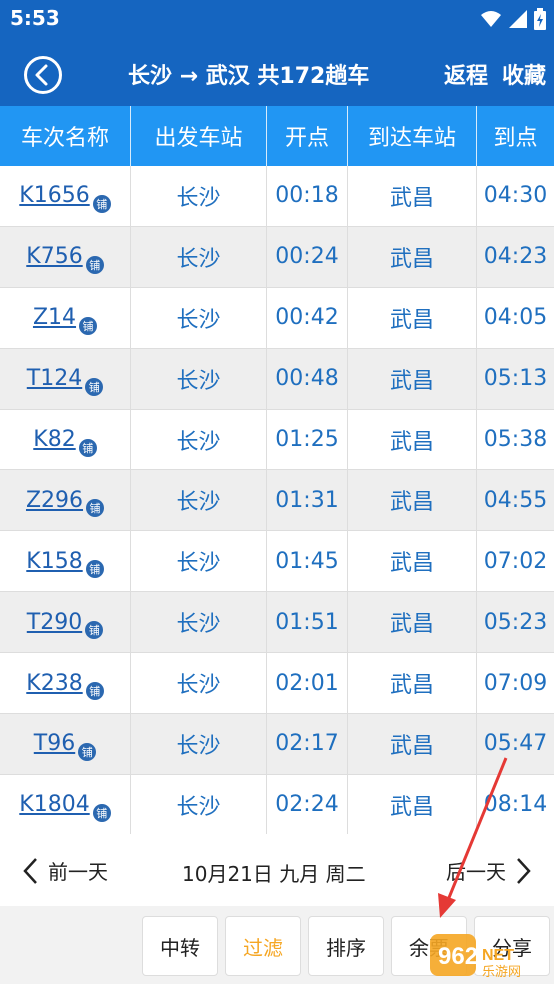  What do you see at coordinates (307, 500) in the screenshot?
I see `cell-depart: 01:31` at bounding box center [307, 500].